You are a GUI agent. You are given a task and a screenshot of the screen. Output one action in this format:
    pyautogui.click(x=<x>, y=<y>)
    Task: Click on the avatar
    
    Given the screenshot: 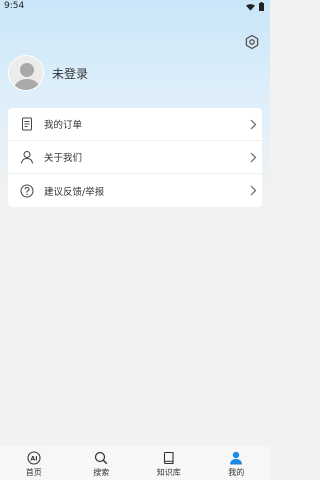 What is the action you would take?
    pyautogui.click(x=26, y=73)
    